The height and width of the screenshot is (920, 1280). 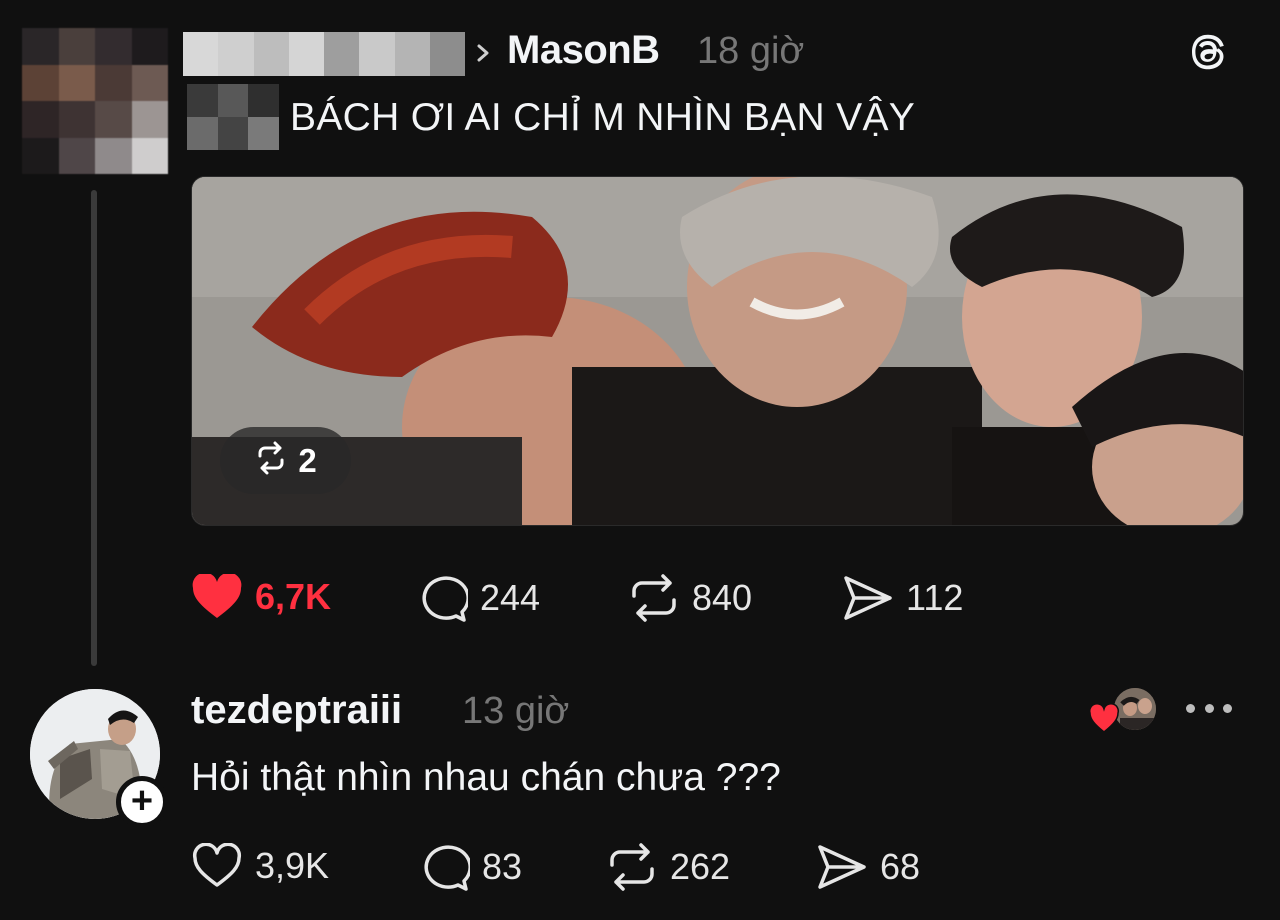 I want to click on more-icon, so click(x=1209, y=708).